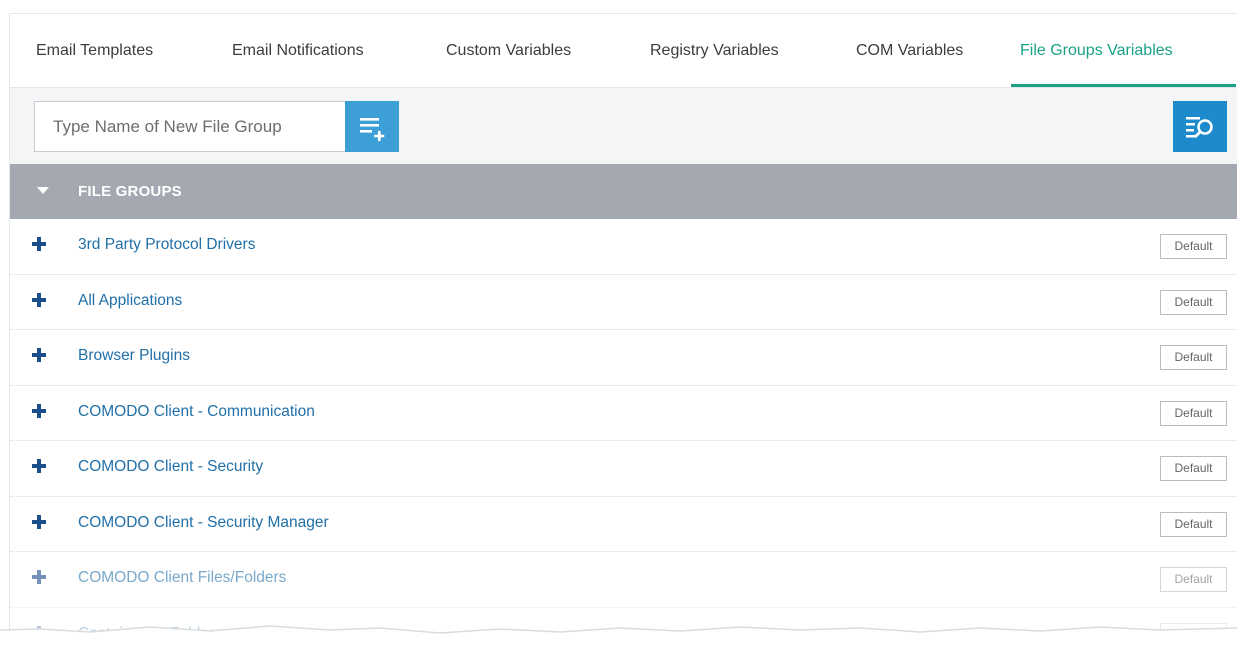 Image resolution: width=1237 pixels, height=655 pixels. Describe the element at coordinates (130, 301) in the screenshot. I see `file-group-name: All Applications` at that location.